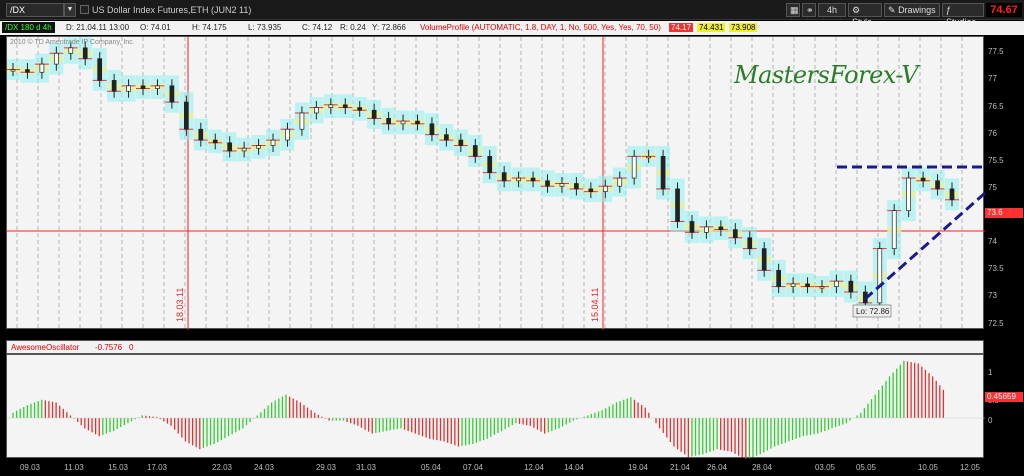  I want to click on time-axis-tick: 11.03, so click(74, 467).